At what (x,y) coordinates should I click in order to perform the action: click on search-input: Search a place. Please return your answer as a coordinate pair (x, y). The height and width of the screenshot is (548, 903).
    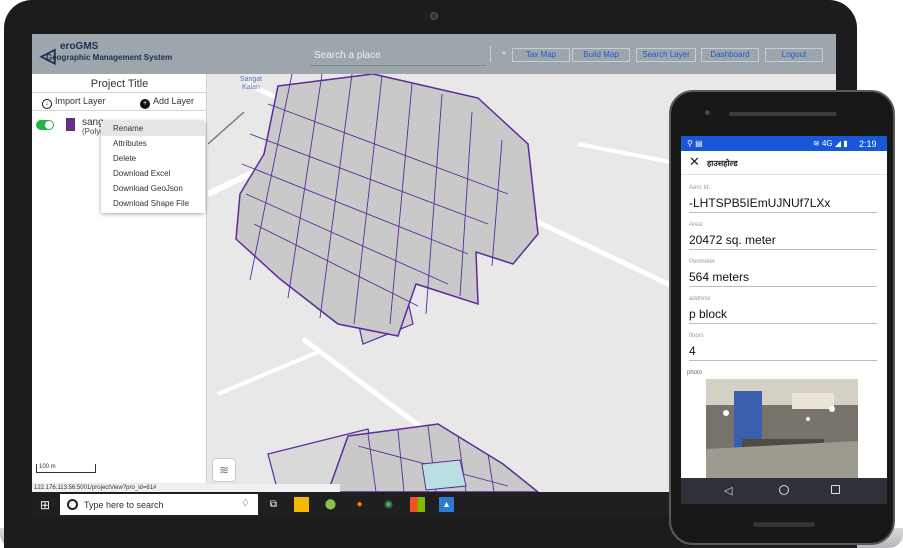
    Looking at the image, I should click on (398, 55).